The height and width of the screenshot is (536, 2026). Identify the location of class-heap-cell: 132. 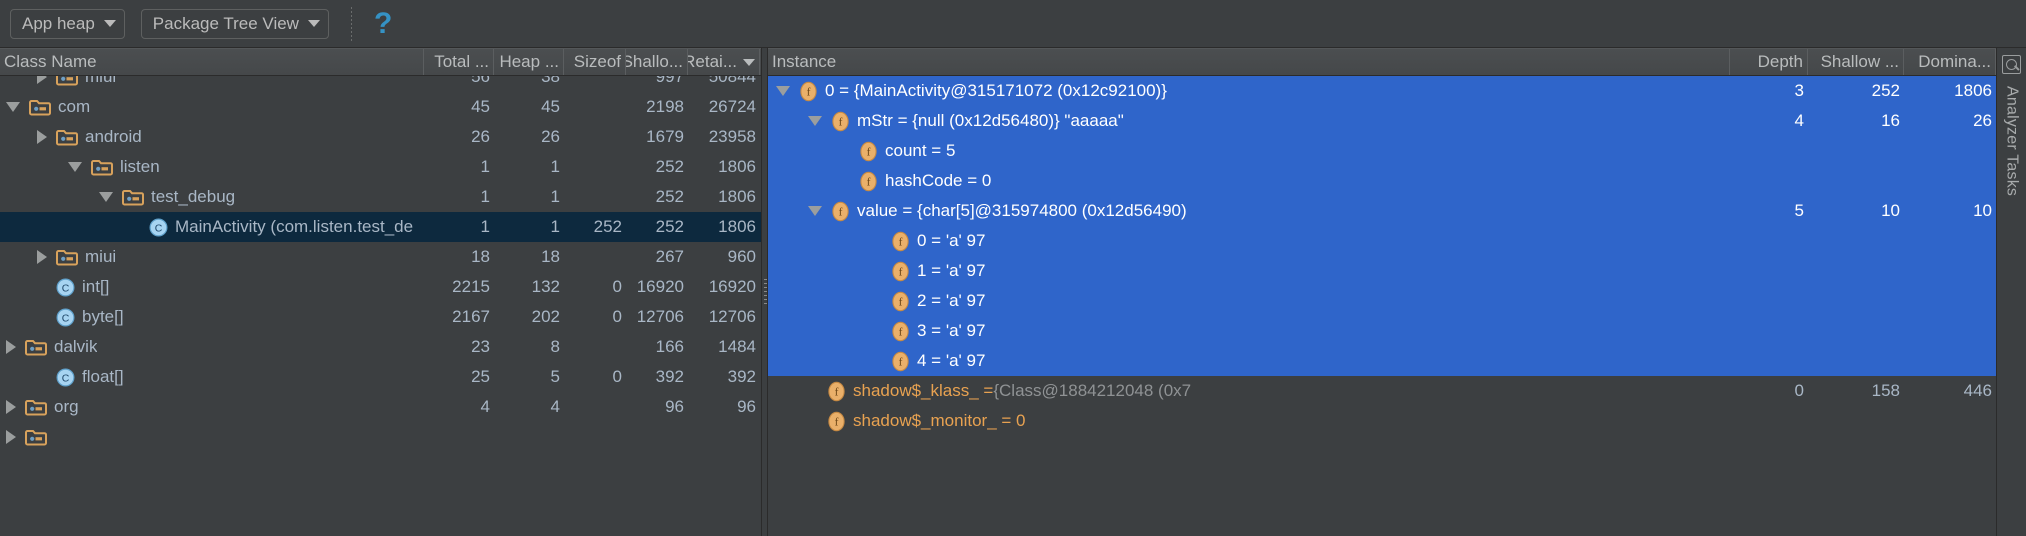
(545, 286).